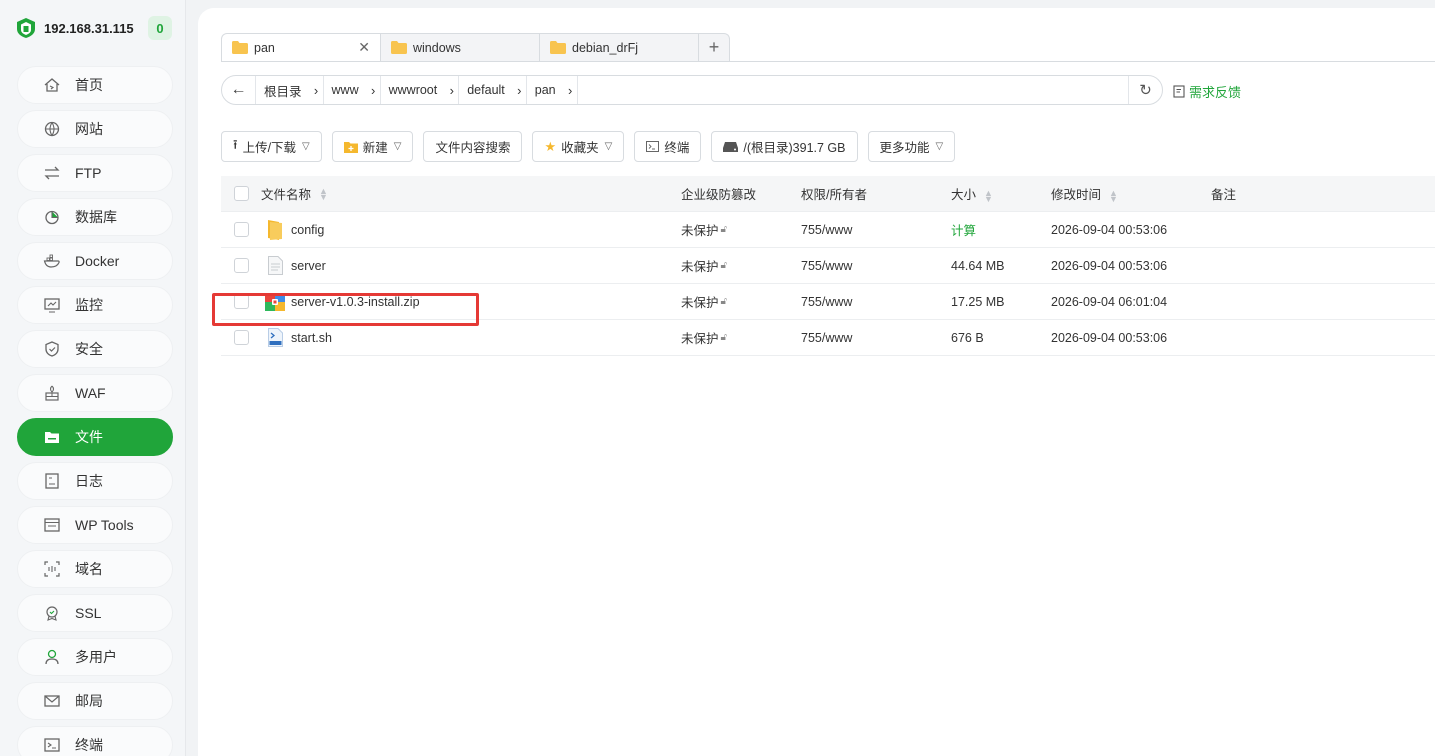  Describe the element at coordinates (95, 173) in the screenshot. I see `sidebar-item-ftp: FTP` at that location.